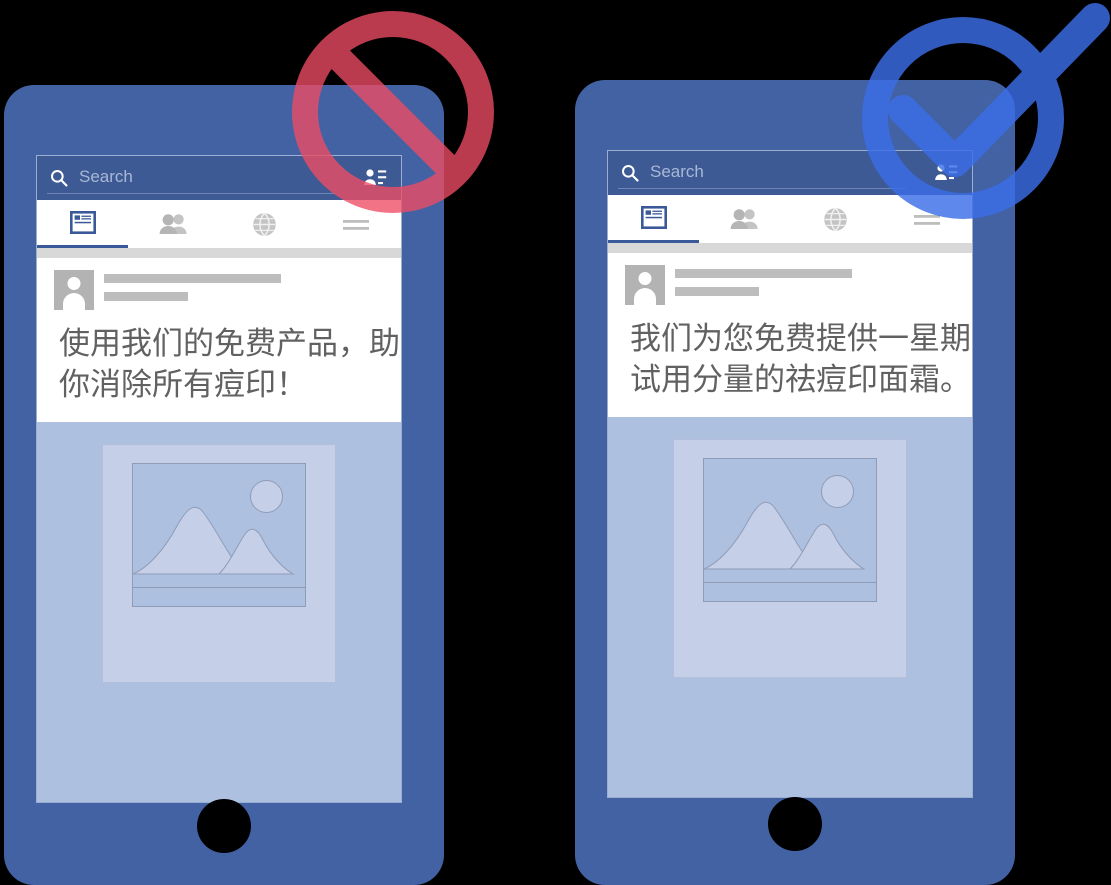  Describe the element at coordinates (393, 112) in the screenshot. I see `prohibition-sign-icon` at that location.